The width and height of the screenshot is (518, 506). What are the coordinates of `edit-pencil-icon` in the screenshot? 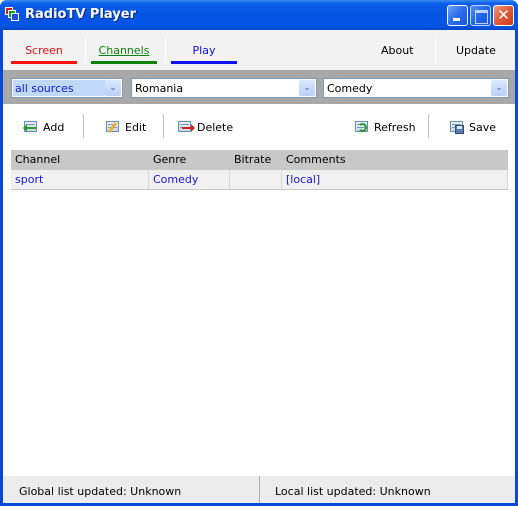 It's located at (113, 127).